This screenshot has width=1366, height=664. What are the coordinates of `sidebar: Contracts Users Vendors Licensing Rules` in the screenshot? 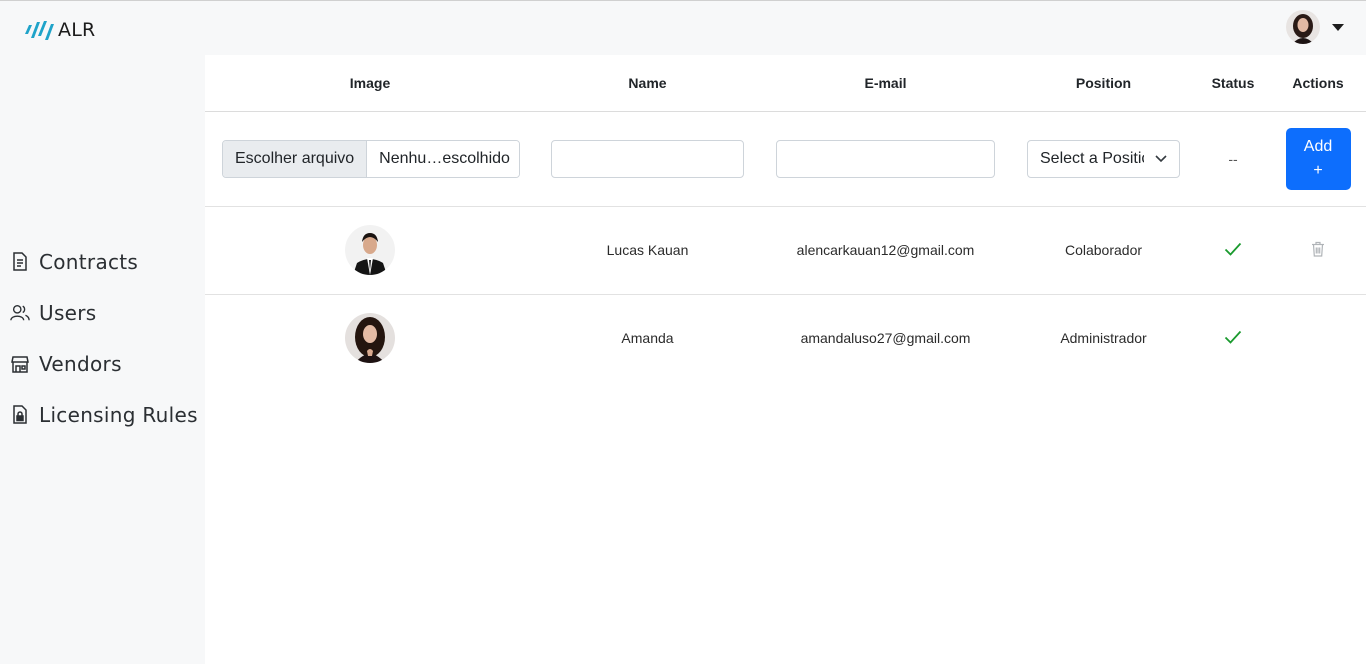 It's located at (102, 338).